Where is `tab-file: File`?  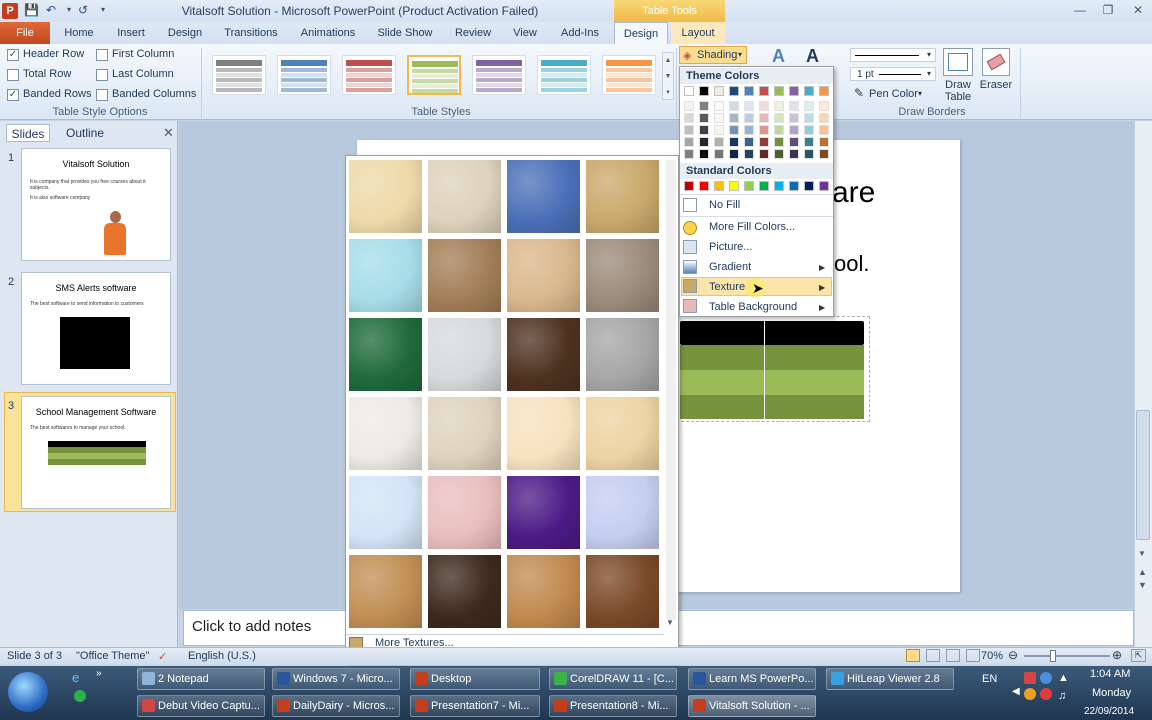 tab-file: File is located at coordinates (25, 33).